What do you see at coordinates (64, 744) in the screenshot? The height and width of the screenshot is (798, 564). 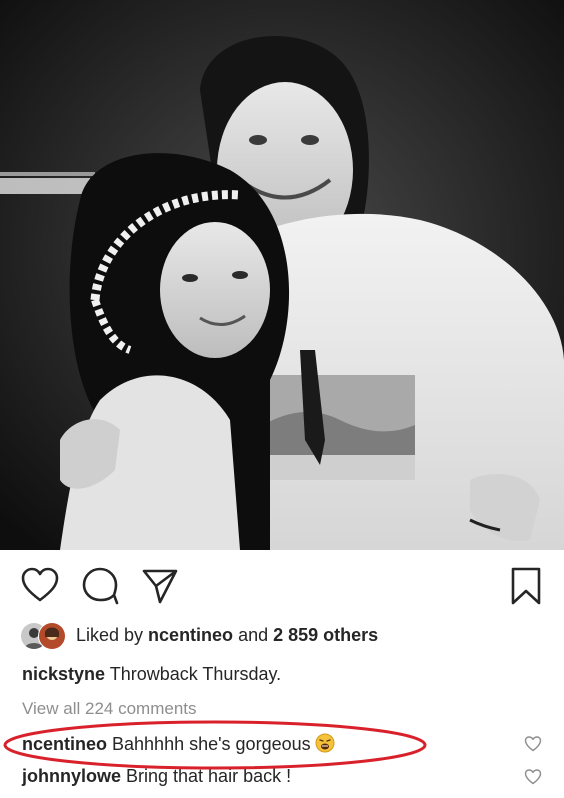 I see `comment-username: ncentineo` at bounding box center [64, 744].